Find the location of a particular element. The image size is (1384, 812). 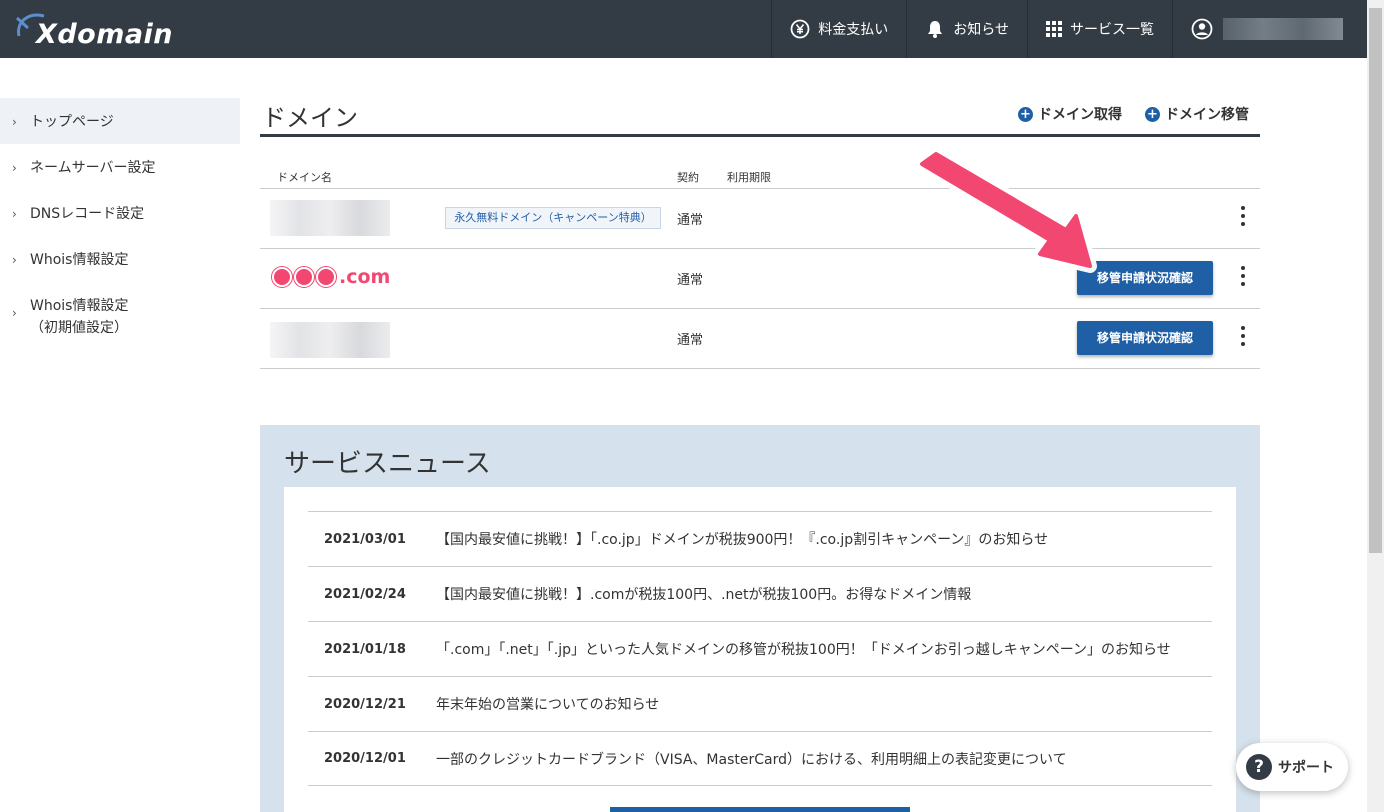

sidebar-item-nameserver: › ネームサーバー設定 is located at coordinates (120, 167).